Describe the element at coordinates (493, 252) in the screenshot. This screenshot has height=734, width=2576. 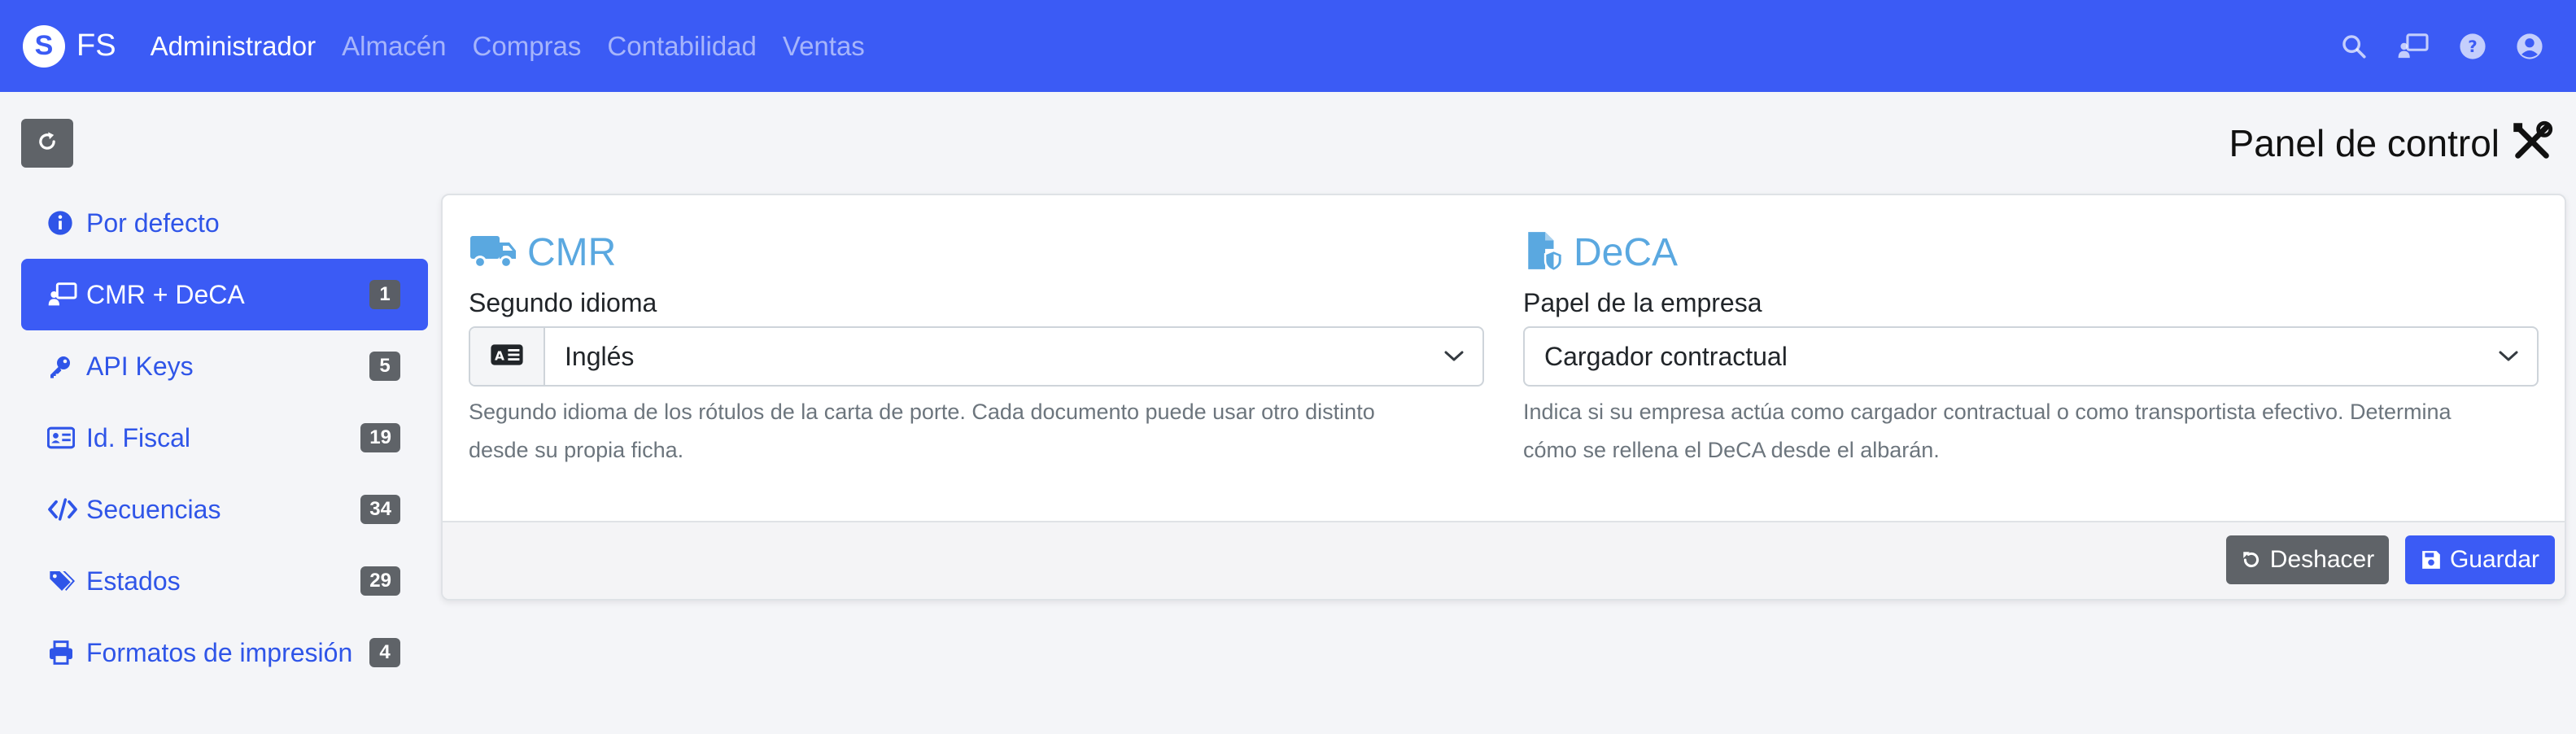
I see `truck-icon` at that location.